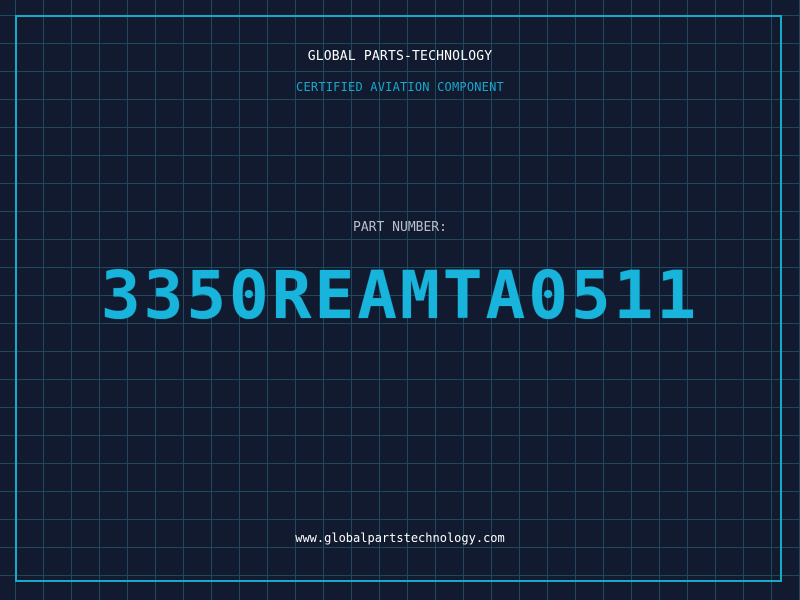 The height and width of the screenshot is (600, 800). I want to click on company-name: GLOBAL PARTS-TECHNOLOGY, so click(400, 56).